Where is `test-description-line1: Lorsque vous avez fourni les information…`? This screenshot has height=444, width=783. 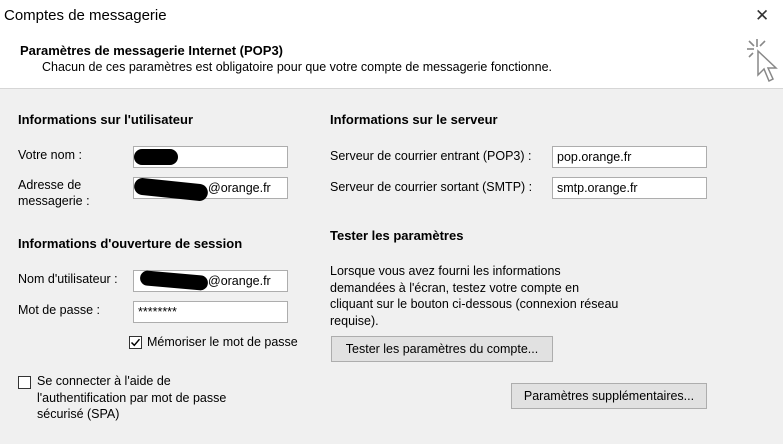
test-description-line1: Lorsque vous avez fourni les information… is located at coordinates (445, 271).